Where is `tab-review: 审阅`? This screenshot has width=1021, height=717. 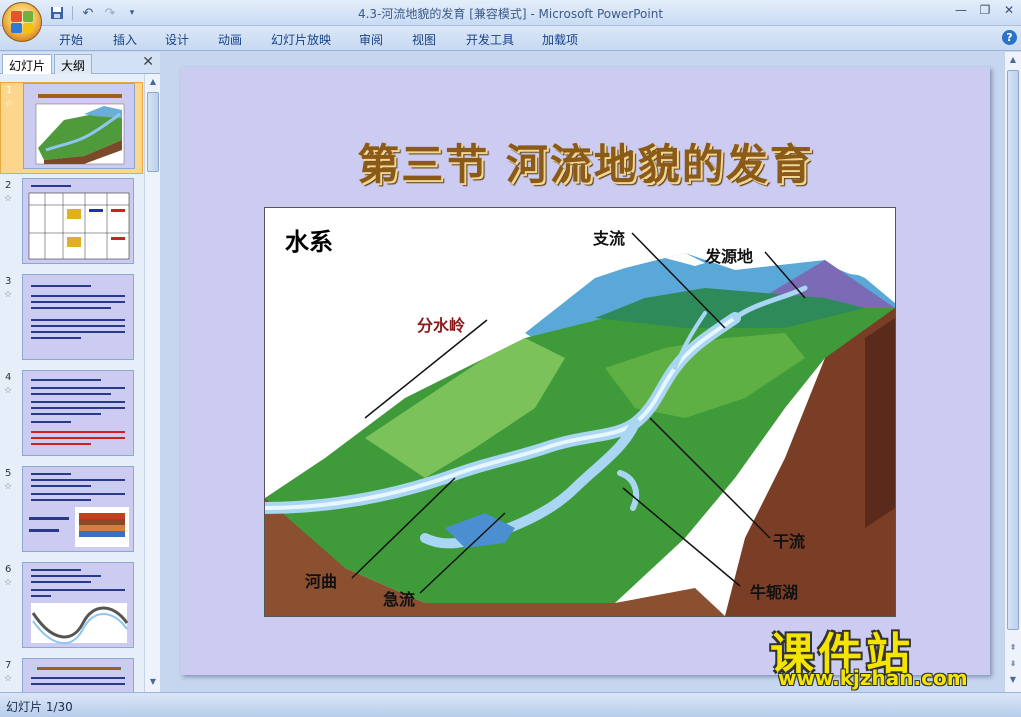 tab-review: 审阅 is located at coordinates (371, 39).